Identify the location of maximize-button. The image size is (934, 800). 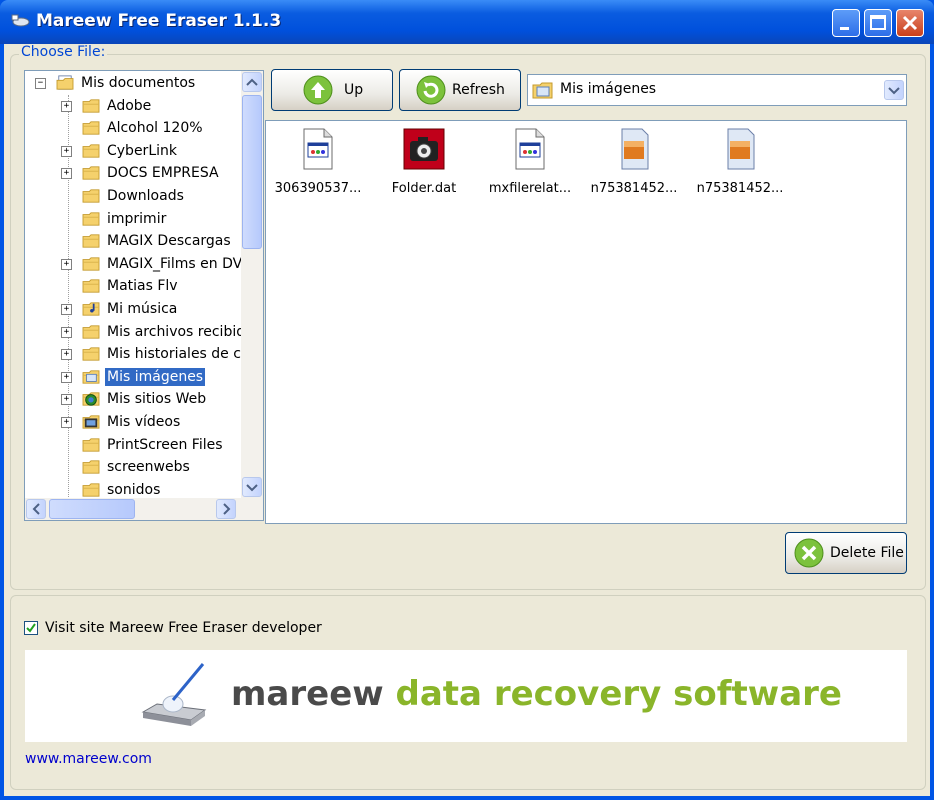
(878, 23).